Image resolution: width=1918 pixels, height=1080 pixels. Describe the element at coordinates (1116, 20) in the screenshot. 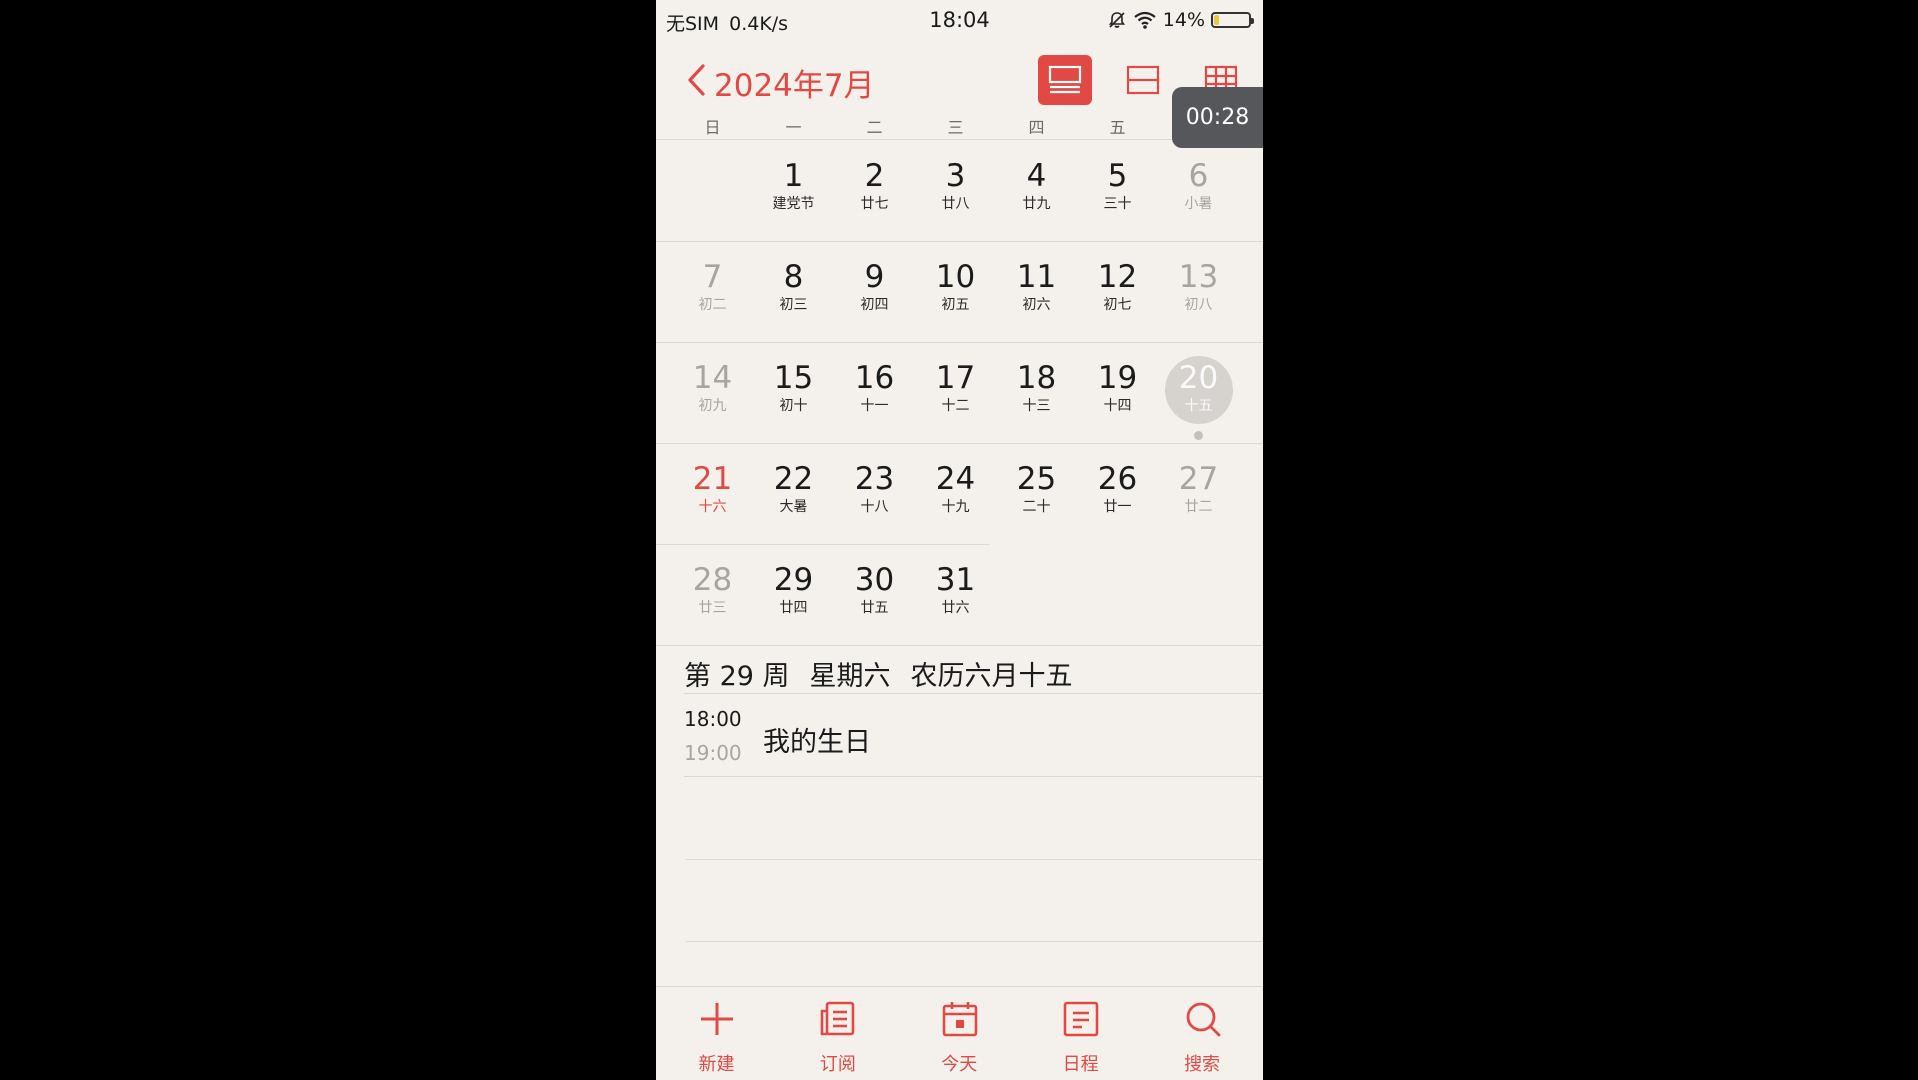

I see `mute-bell-icon` at that location.